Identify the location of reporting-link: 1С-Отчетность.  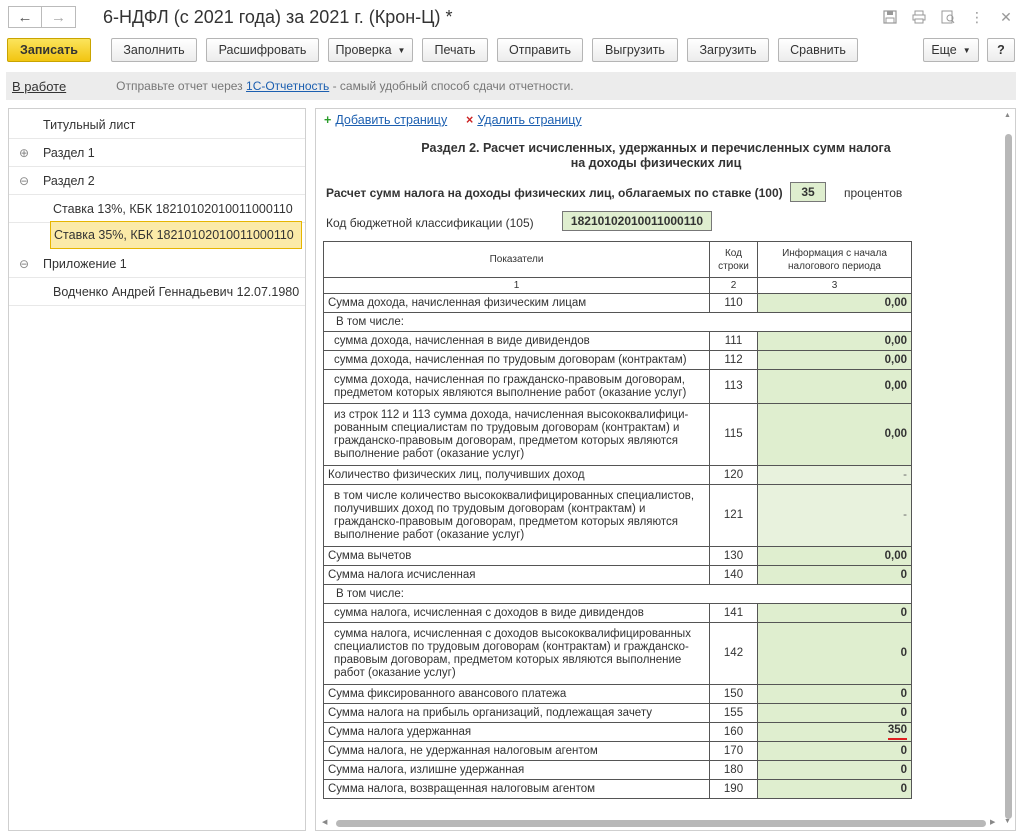
(287, 86).